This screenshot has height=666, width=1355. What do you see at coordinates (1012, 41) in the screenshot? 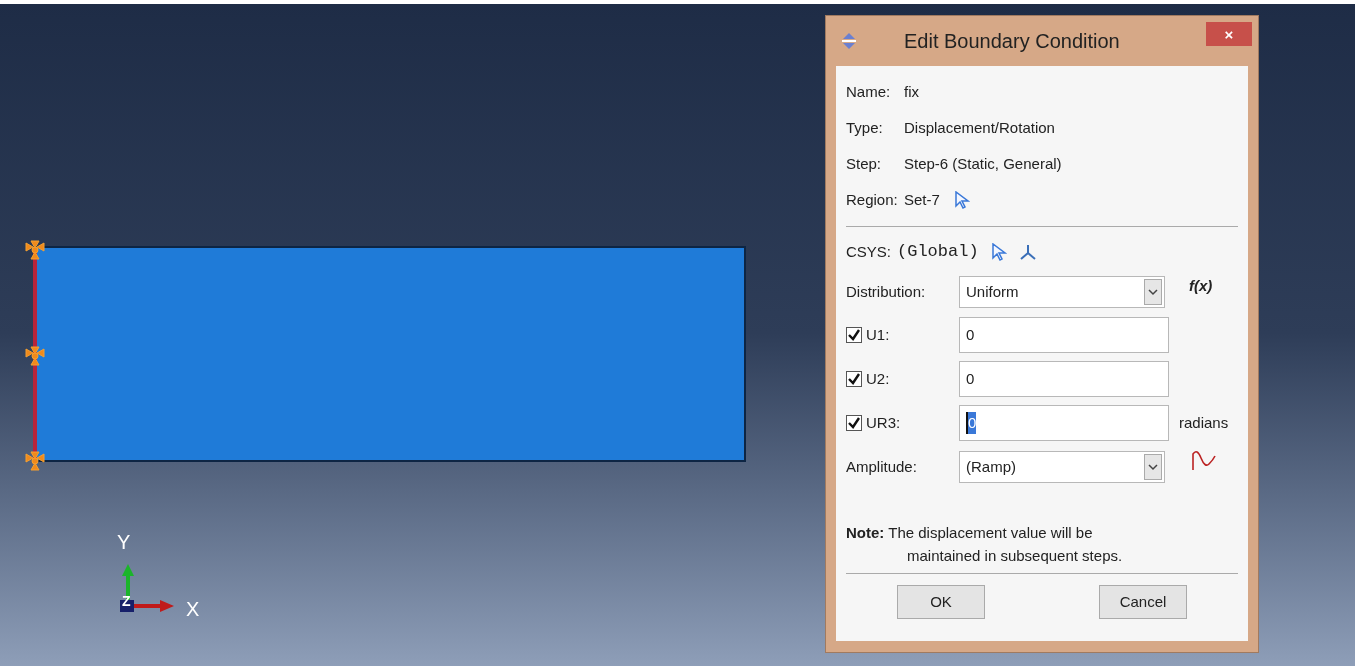
I see `window-title: Edit Boundary Condition` at bounding box center [1012, 41].